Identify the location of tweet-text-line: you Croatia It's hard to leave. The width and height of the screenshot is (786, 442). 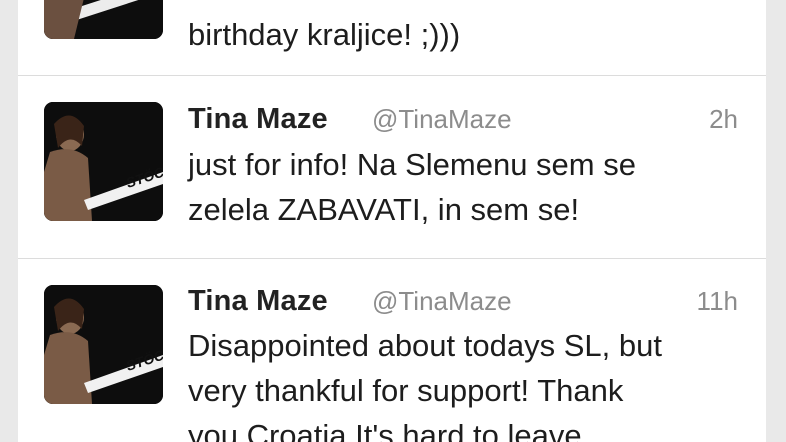
(385, 430).